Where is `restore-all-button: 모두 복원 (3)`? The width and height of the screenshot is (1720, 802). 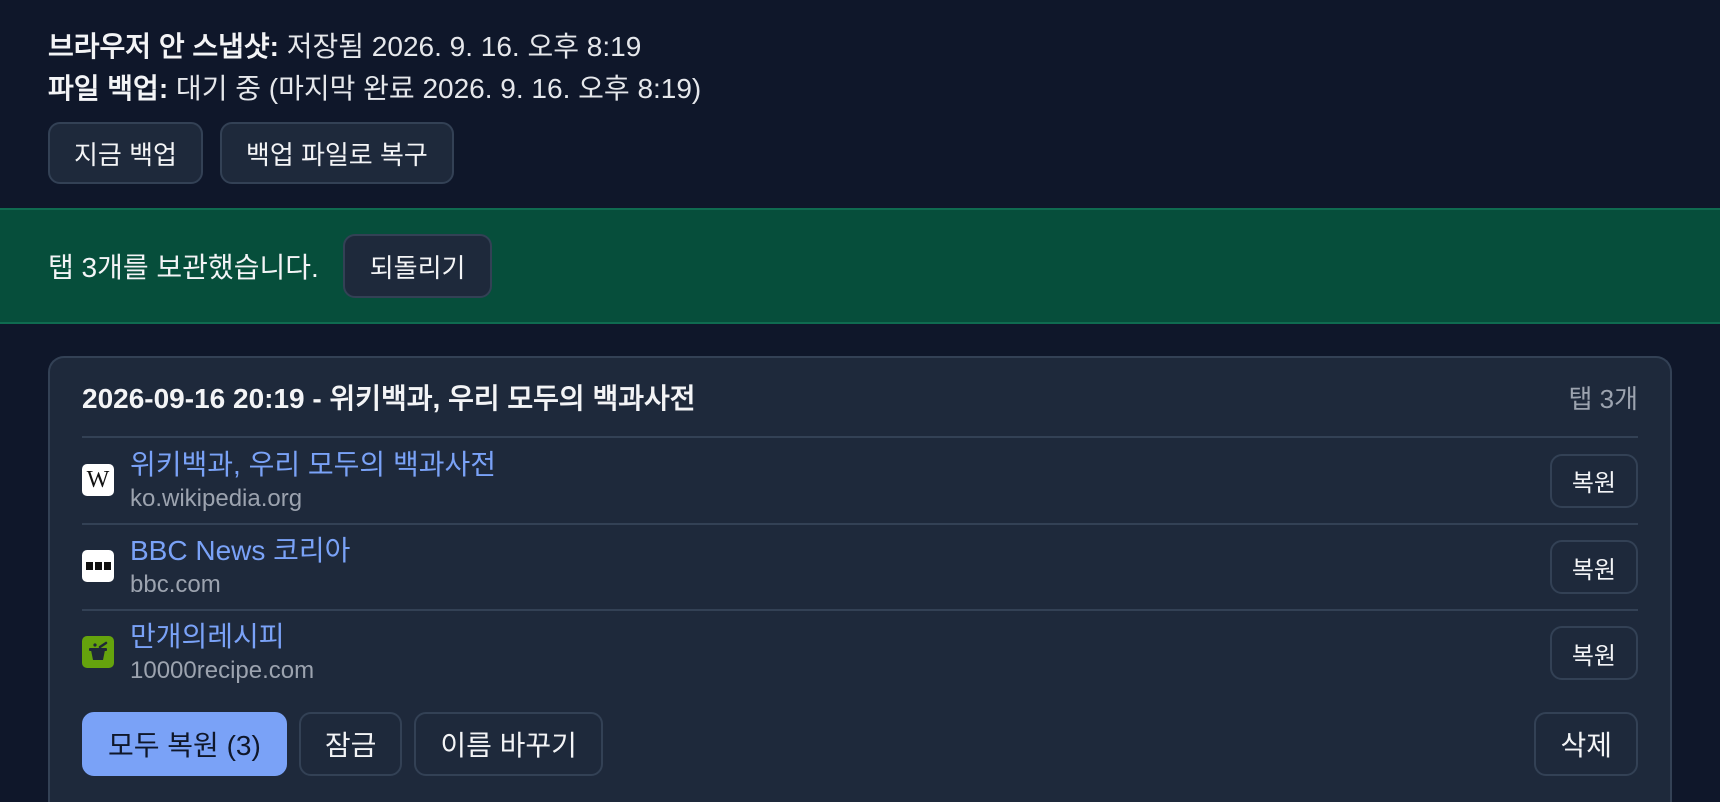 restore-all-button: 모두 복원 (3) is located at coordinates (184, 744).